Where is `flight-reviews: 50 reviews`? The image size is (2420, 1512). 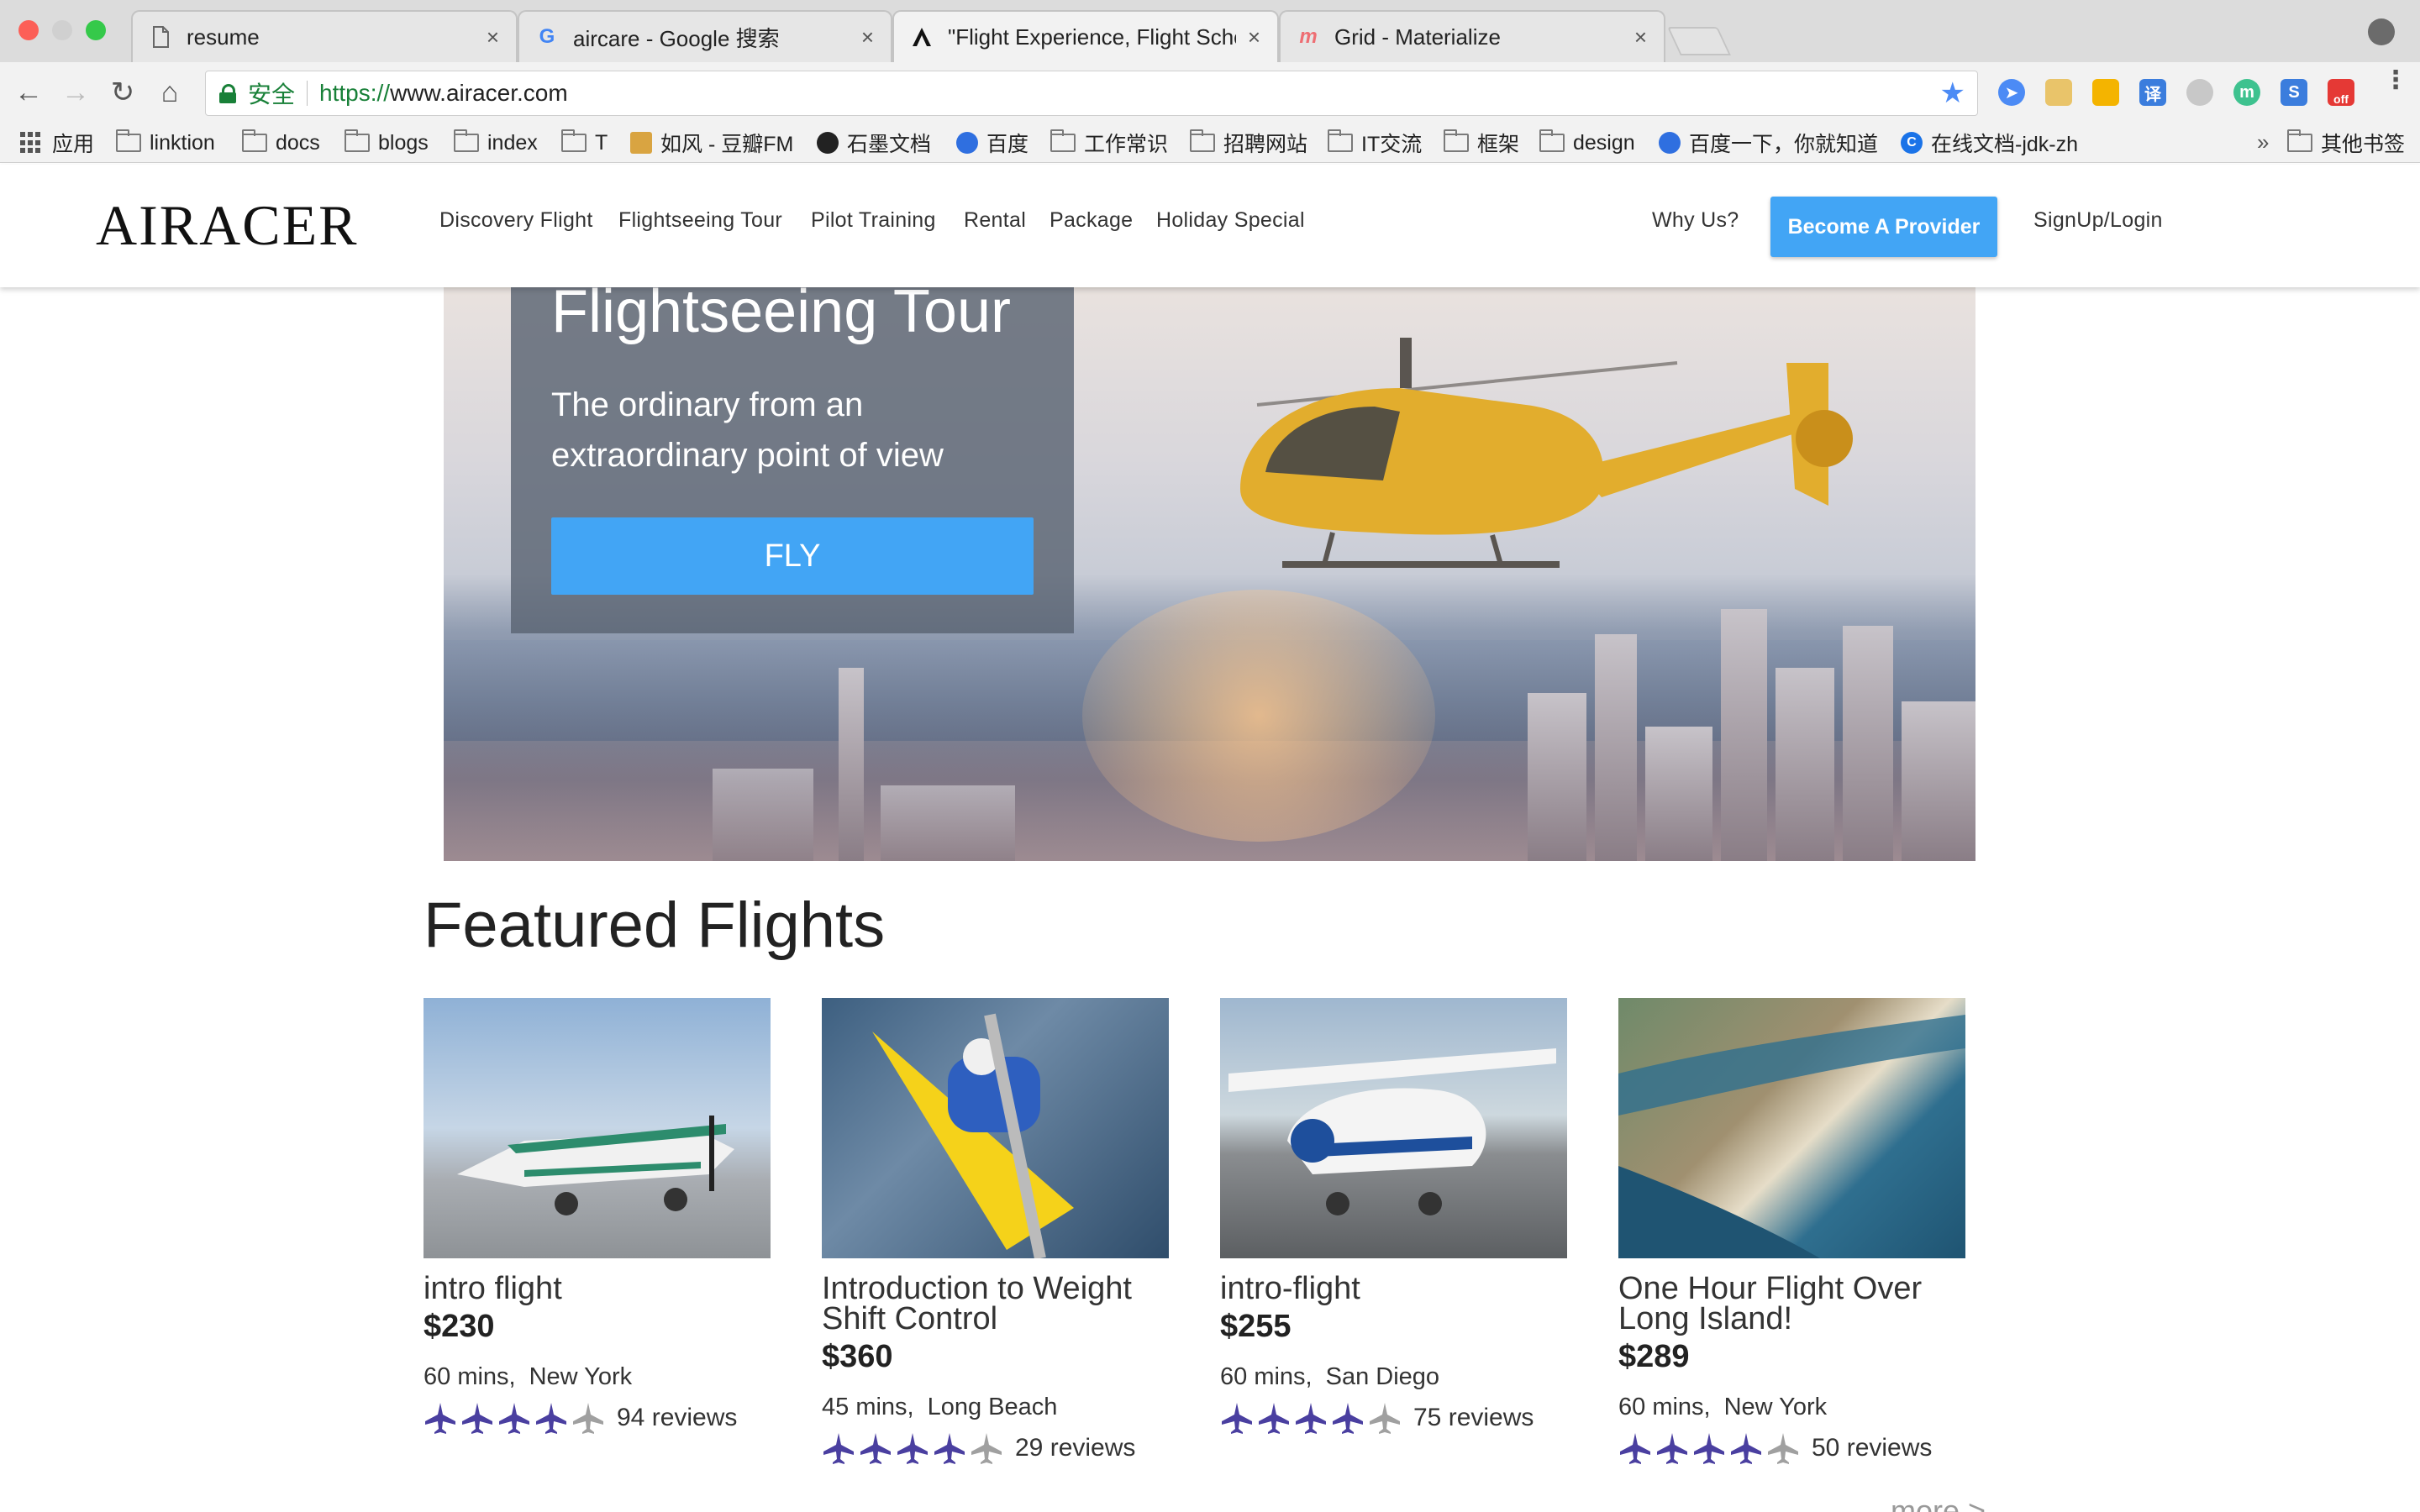 flight-reviews: 50 reviews is located at coordinates (1872, 1448).